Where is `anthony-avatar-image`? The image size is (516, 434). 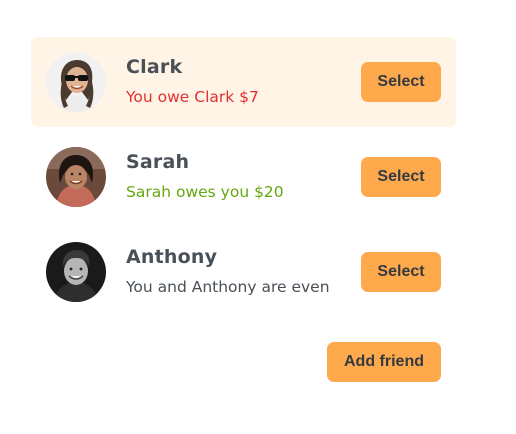
anthony-avatar-image is located at coordinates (76, 272).